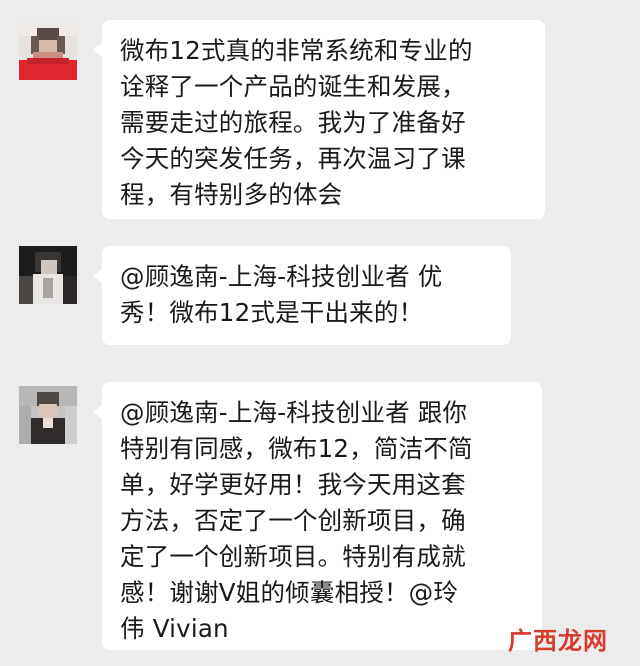 The width and height of the screenshot is (640, 666). Describe the element at coordinates (281, 294) in the screenshot. I see `message-text-2: @顾逸南-上海-科技创业者 优 秀！微布12式是干出来的！` at that location.